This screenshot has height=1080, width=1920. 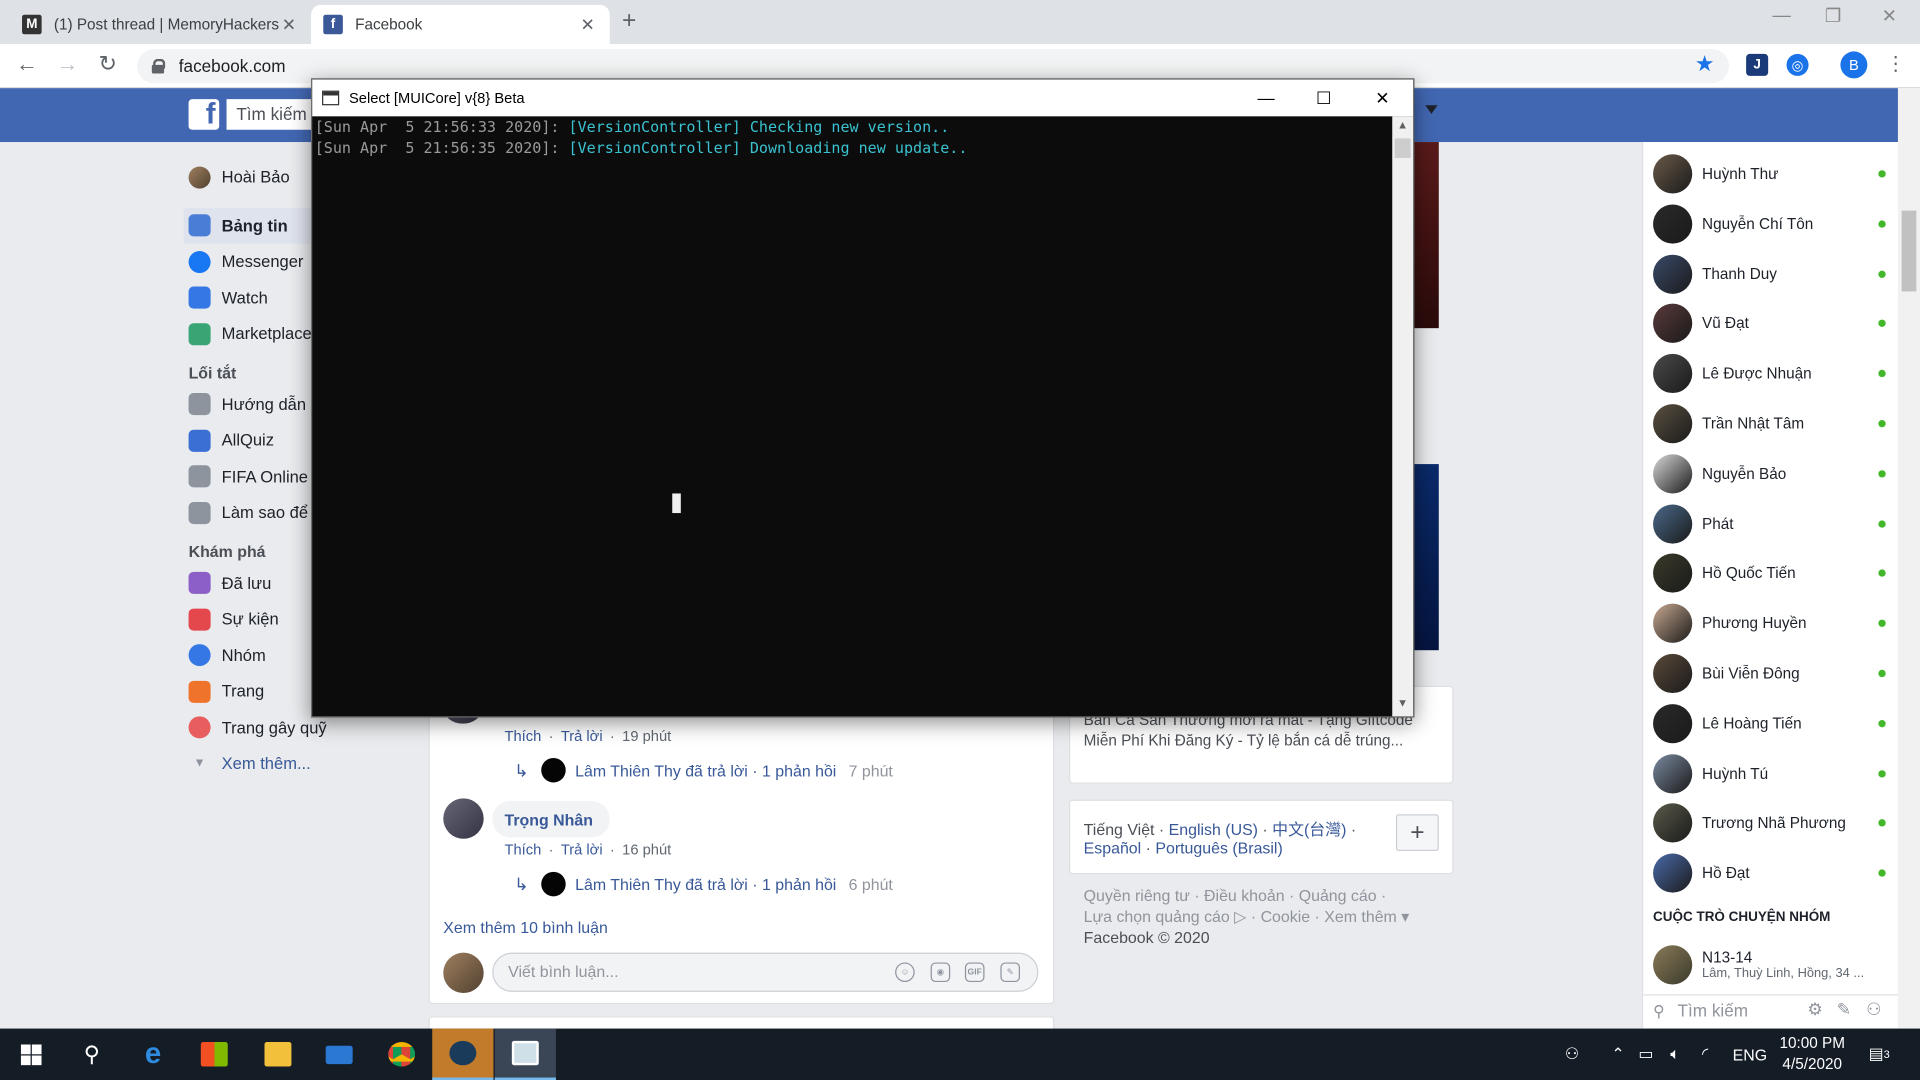 I want to click on console-titlebar: Select [MUICore] v{8} Beta — ☐ ✕, so click(x=863, y=98).